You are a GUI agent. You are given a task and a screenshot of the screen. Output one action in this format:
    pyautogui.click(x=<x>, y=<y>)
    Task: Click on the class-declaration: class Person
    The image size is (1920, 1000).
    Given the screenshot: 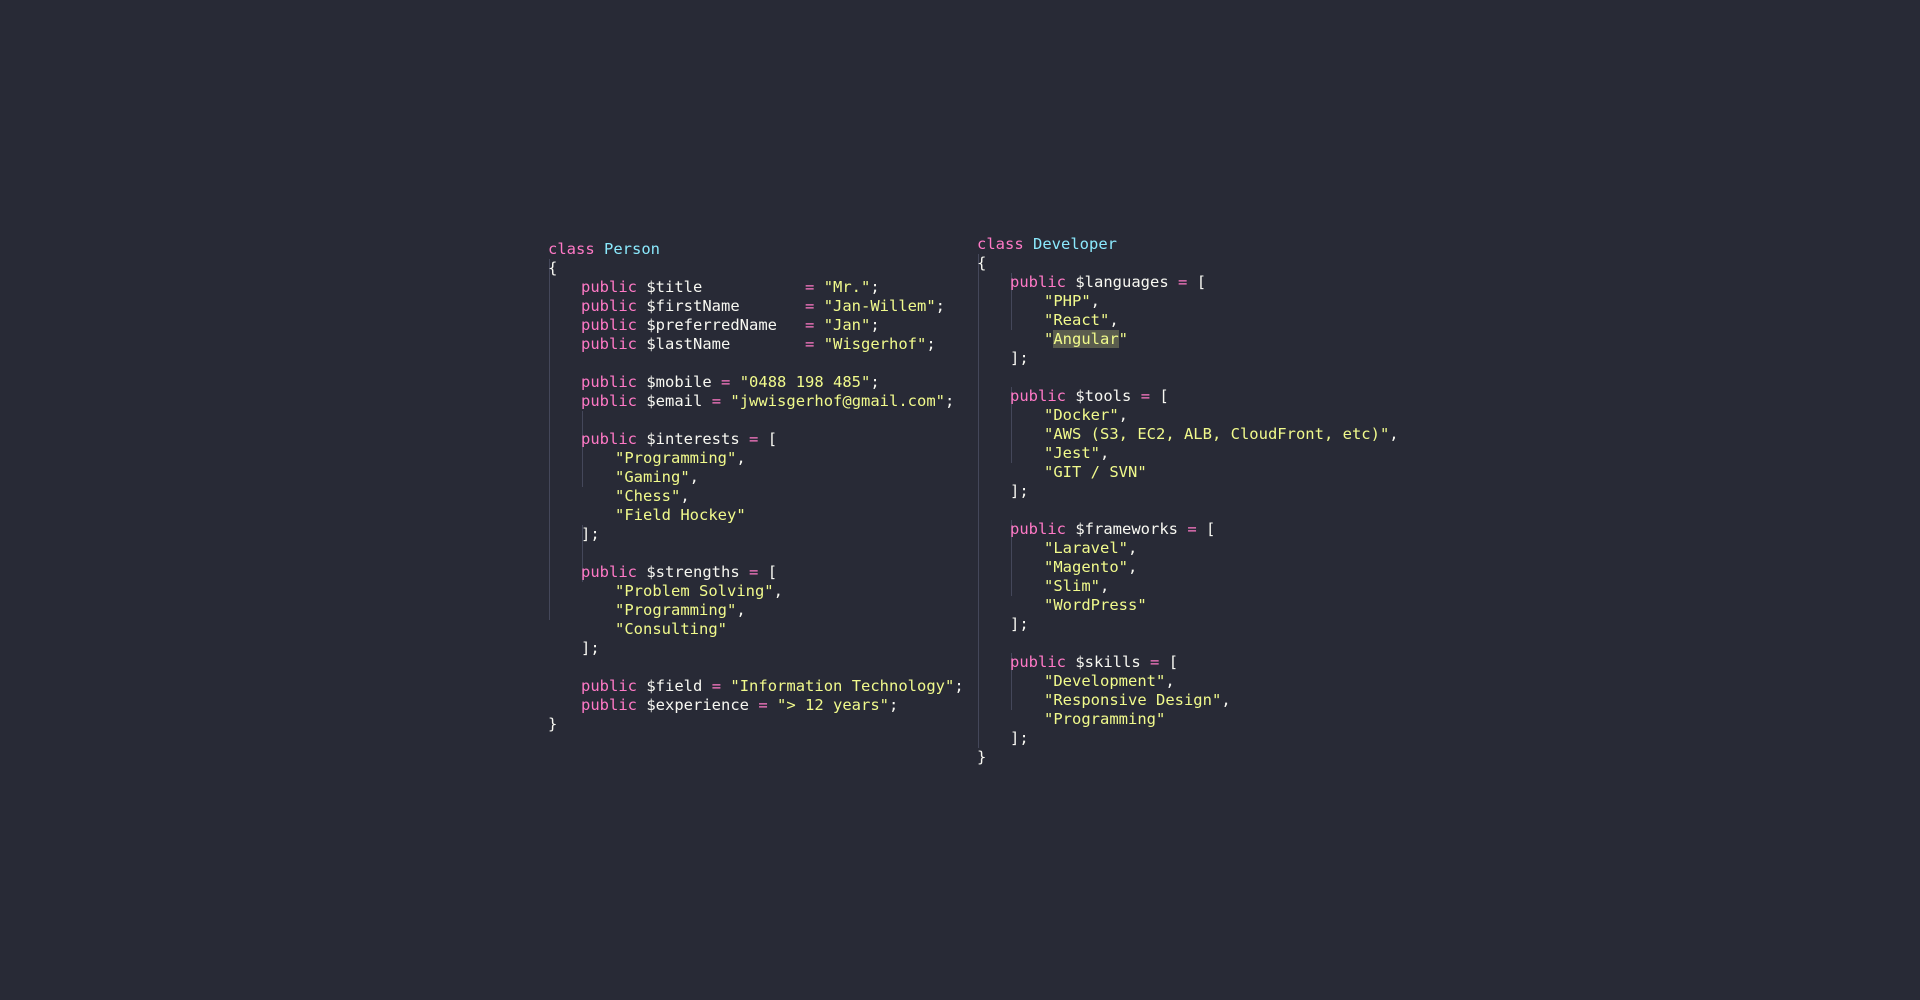 What is the action you would take?
    pyautogui.click(x=756, y=249)
    